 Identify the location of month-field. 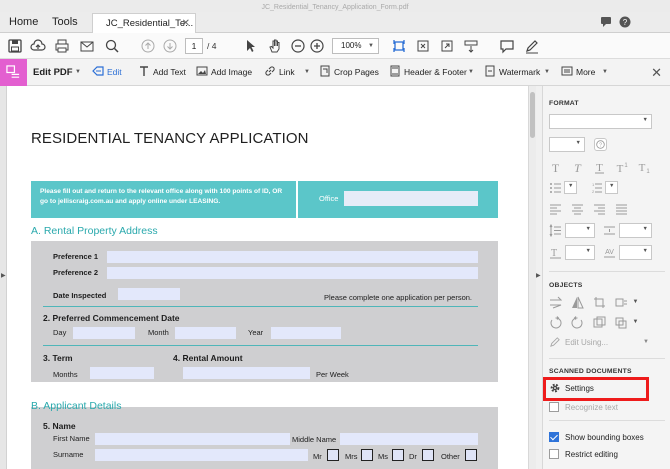
(205, 333).